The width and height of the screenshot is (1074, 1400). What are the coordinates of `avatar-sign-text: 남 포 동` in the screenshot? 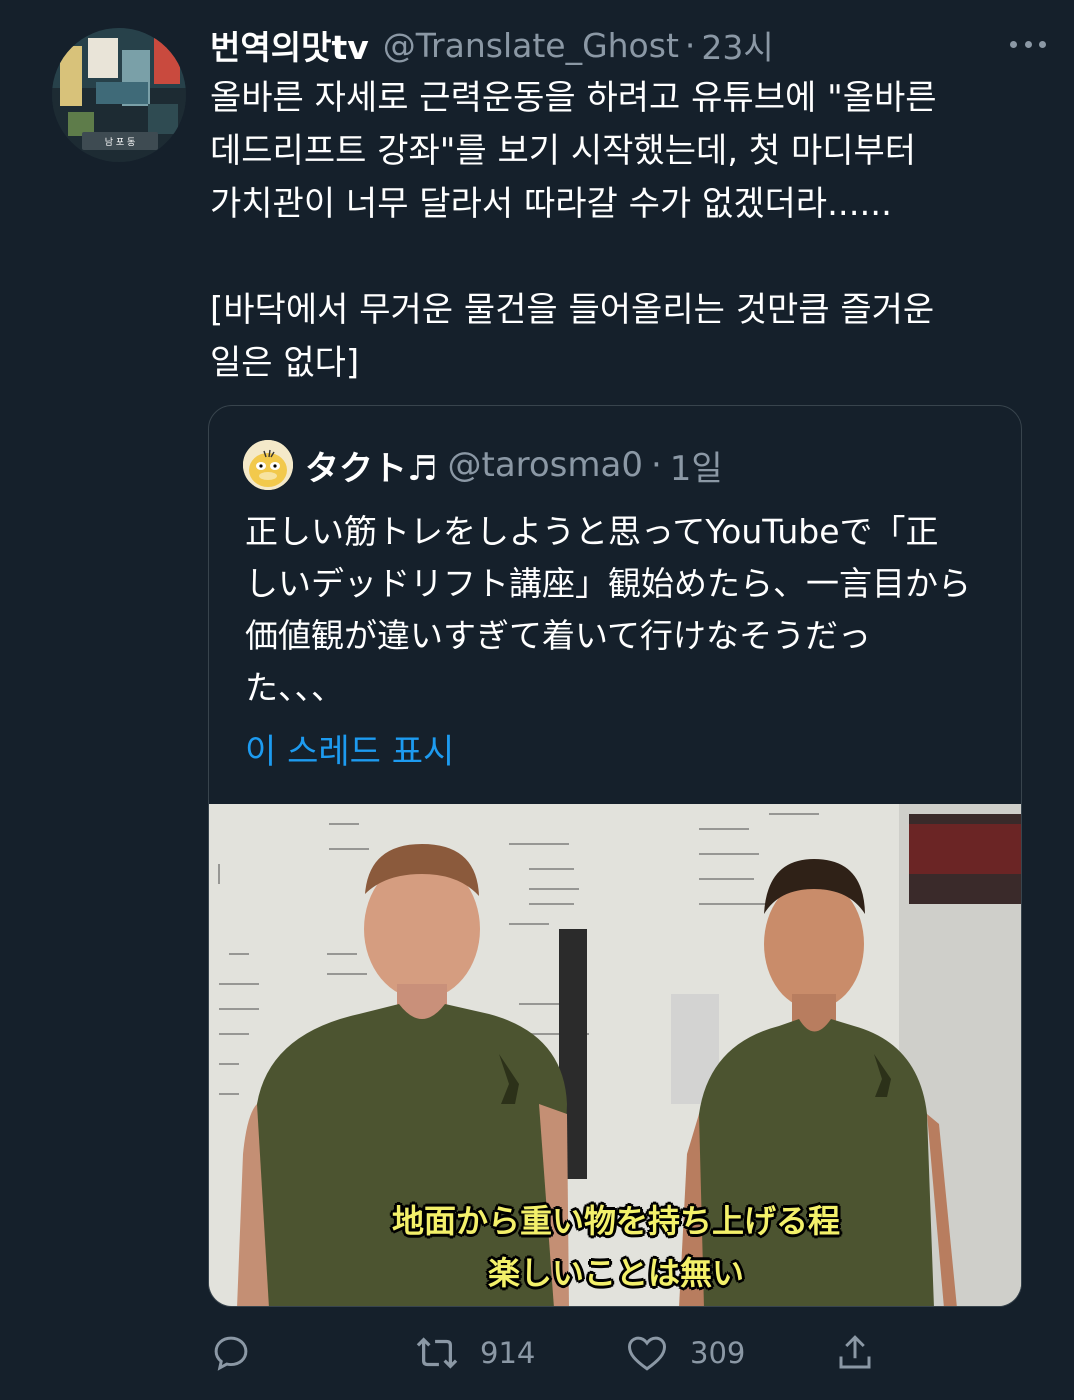 It's located at (120, 142).